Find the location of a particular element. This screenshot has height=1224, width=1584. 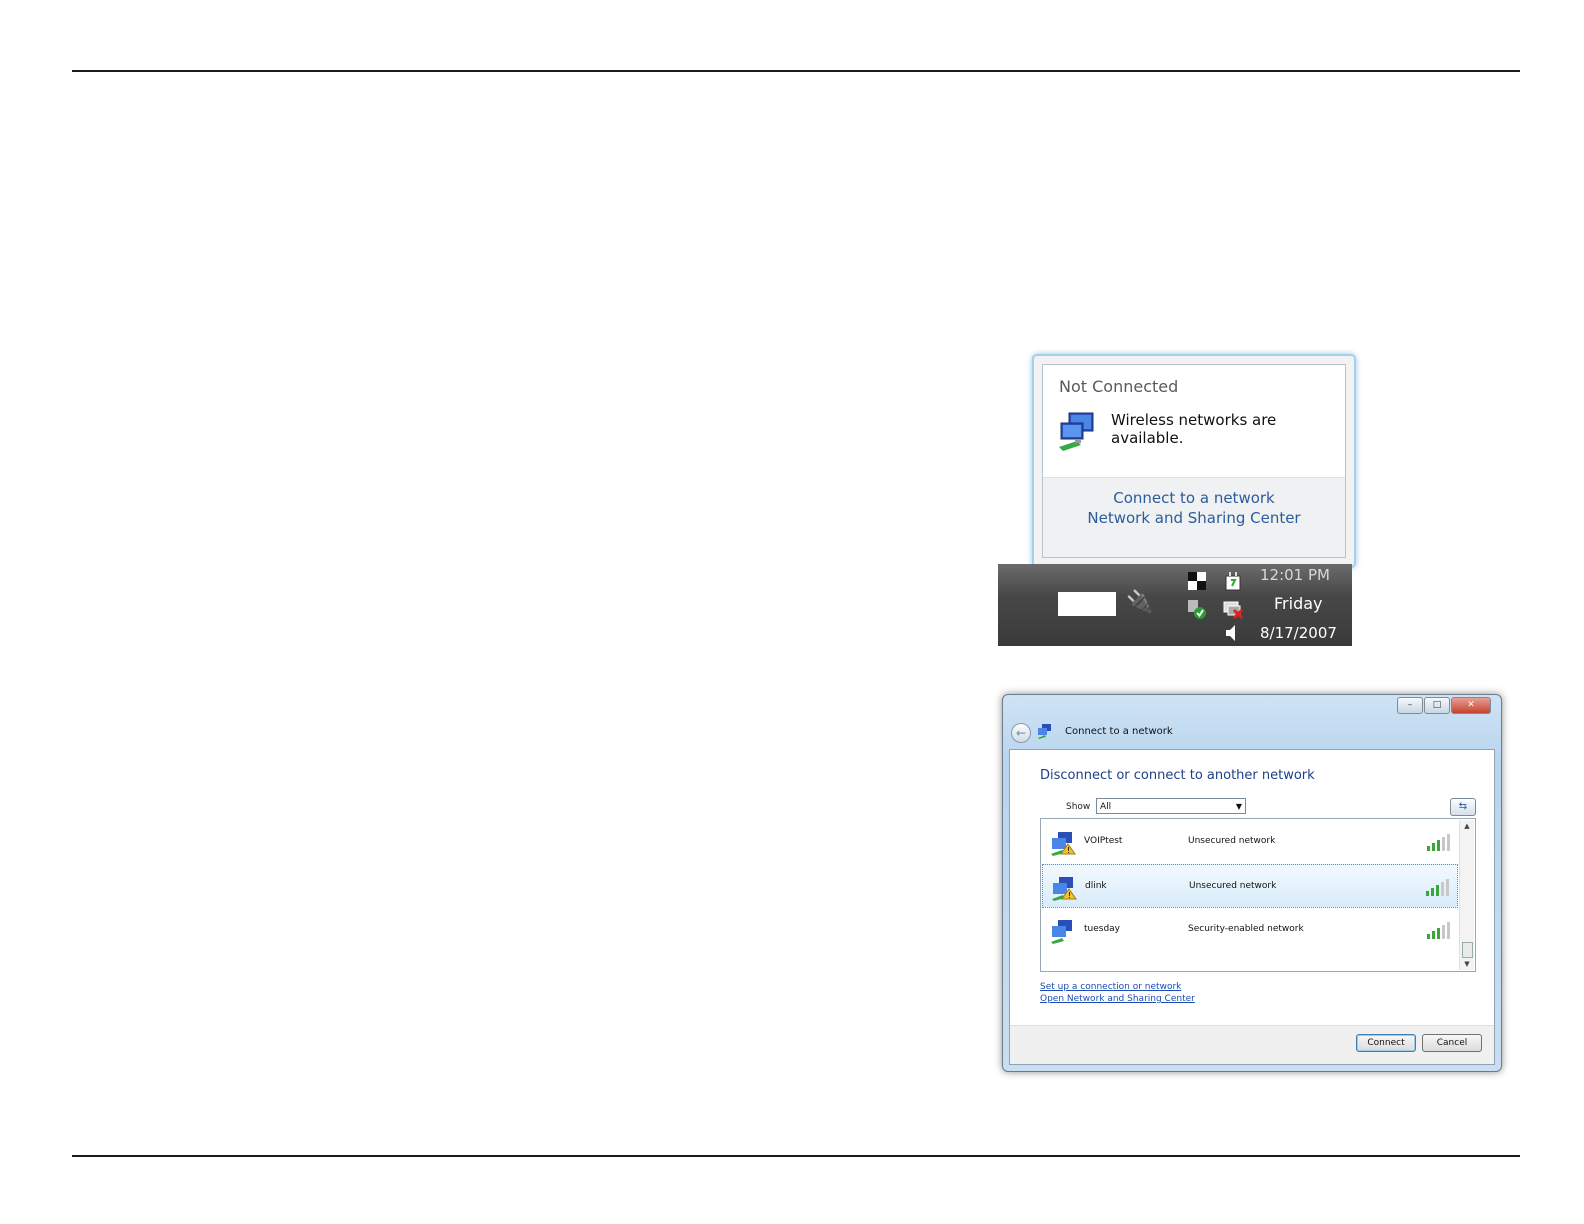

window-caption-buttons: – □ ✕ is located at coordinates (1444, 705).